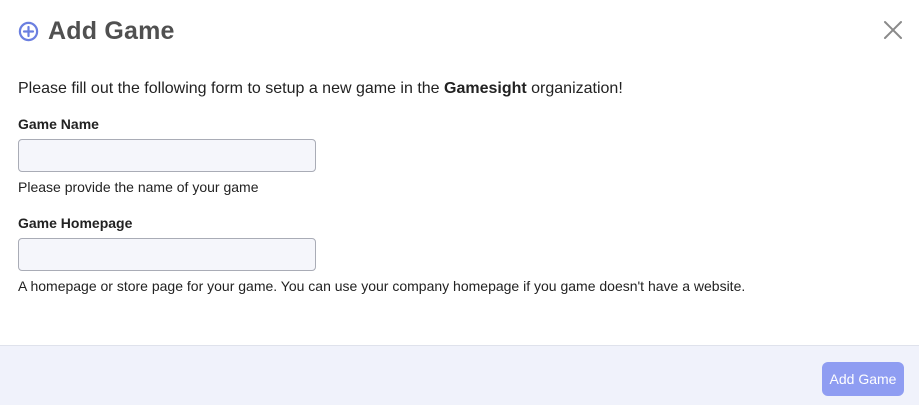 This screenshot has height=405, width=919. What do you see at coordinates (138, 187) in the screenshot?
I see `game-name-help: Please provide the name of your game` at bounding box center [138, 187].